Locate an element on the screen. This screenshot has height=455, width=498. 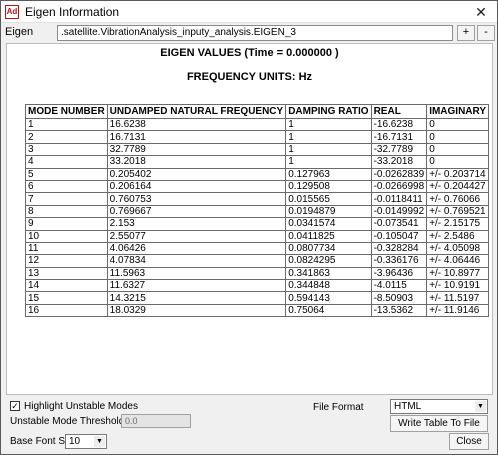
mode-number-cell: 12 is located at coordinates (66, 261).